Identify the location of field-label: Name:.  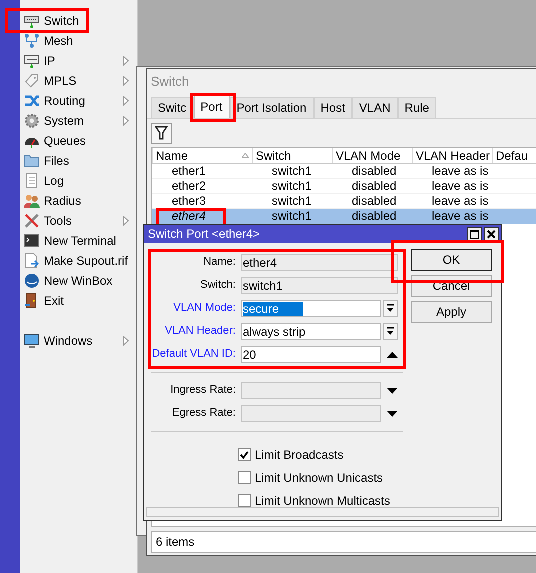
(219, 262).